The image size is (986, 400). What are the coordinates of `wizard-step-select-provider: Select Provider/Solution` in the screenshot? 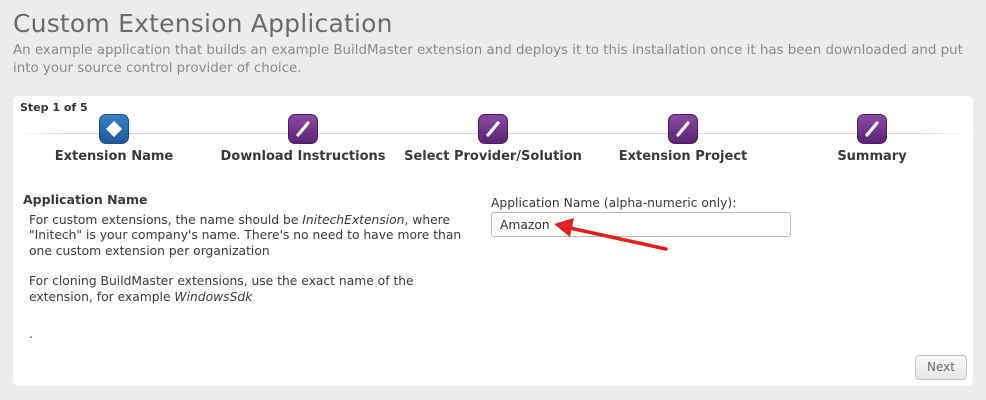 It's located at (493, 139).